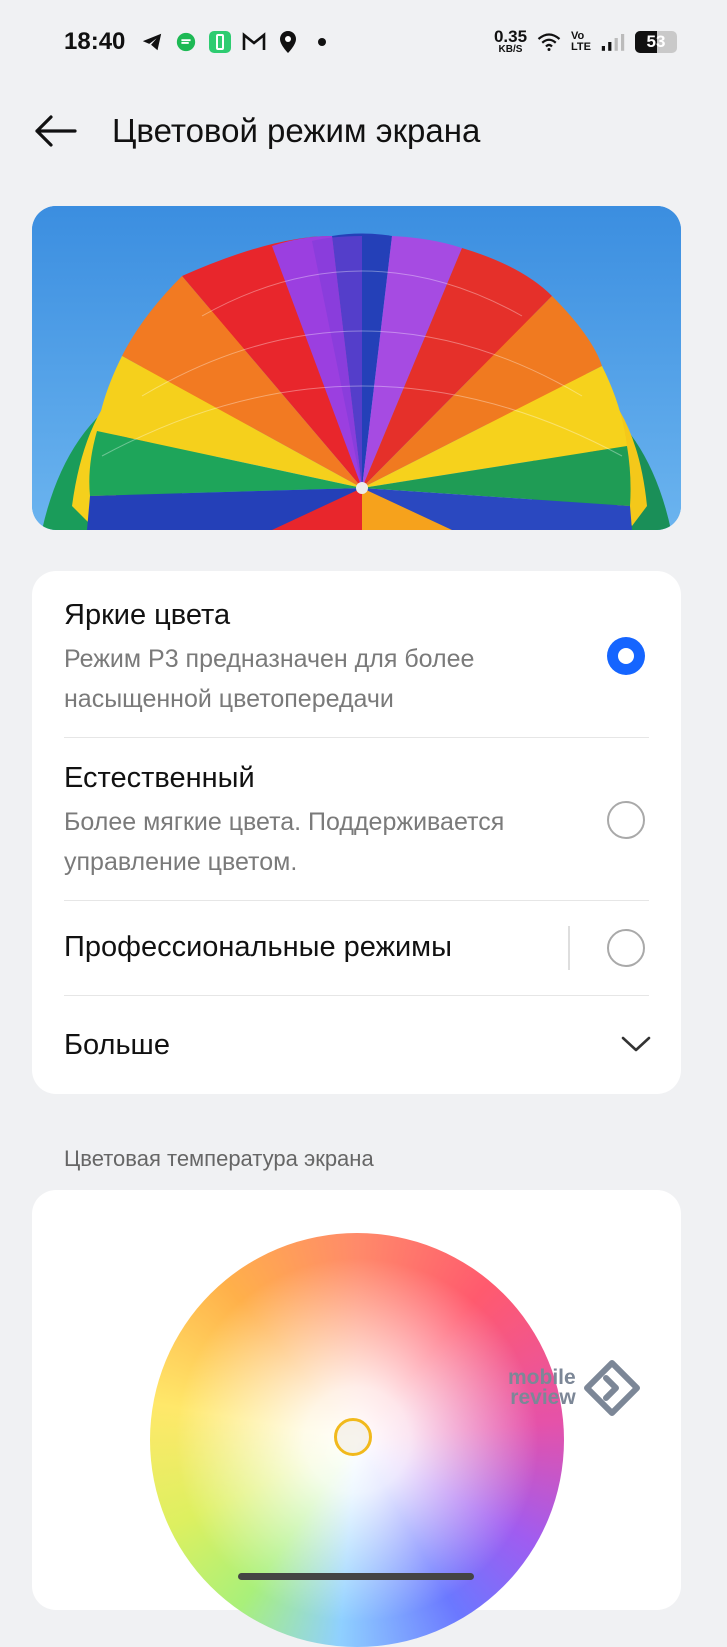 This screenshot has width=727, height=1647. Describe the element at coordinates (626, 820) in the screenshot. I see `radio-natural` at that location.